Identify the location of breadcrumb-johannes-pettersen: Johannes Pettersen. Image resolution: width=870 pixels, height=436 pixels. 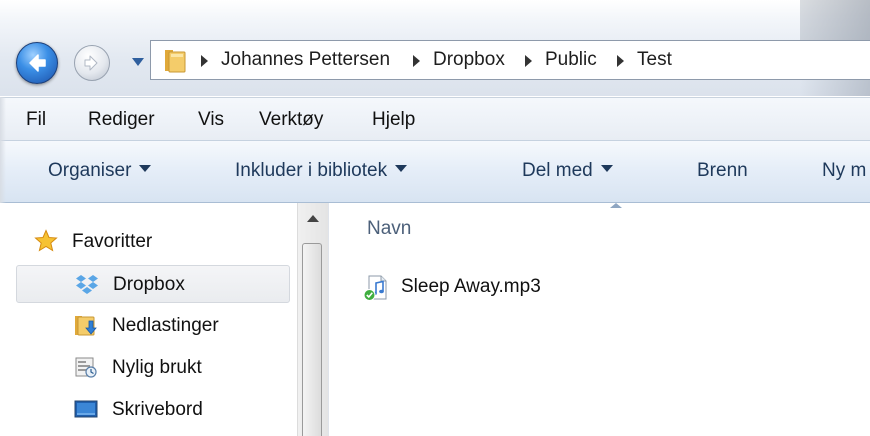
(305, 60).